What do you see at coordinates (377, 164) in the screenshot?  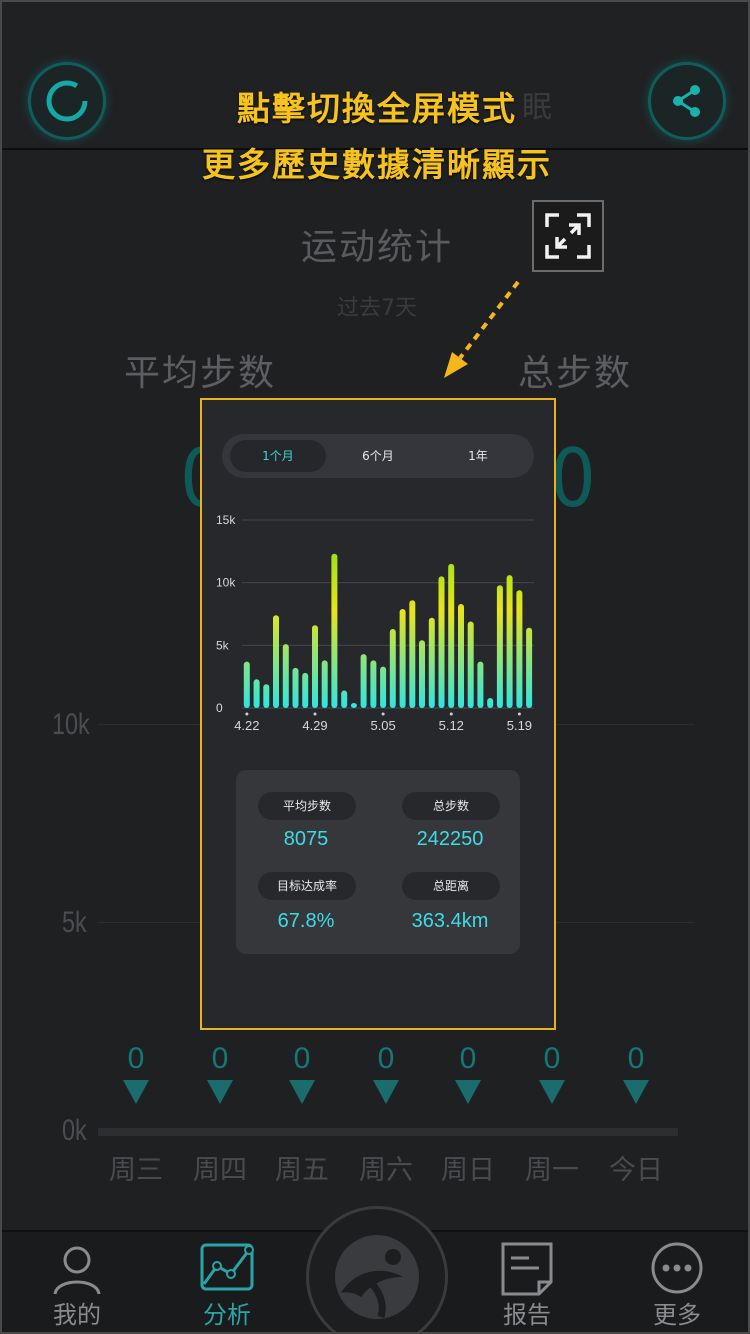 I see `overlay-title-line2: 更多歷史數據清晰顯示` at bounding box center [377, 164].